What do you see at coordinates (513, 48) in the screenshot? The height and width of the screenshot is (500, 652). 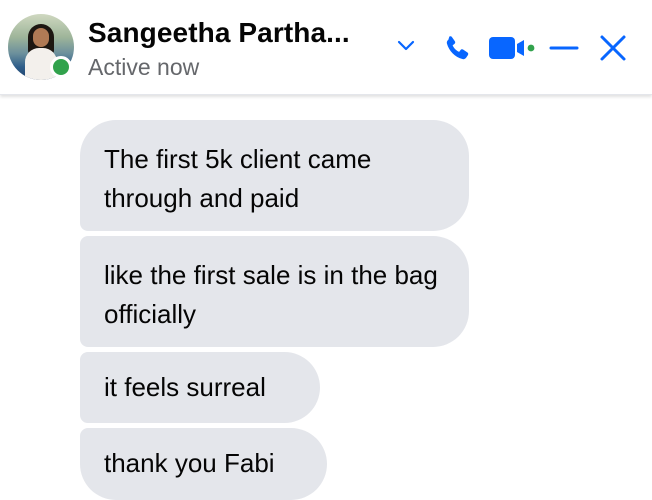 I see `video-call-icon` at bounding box center [513, 48].